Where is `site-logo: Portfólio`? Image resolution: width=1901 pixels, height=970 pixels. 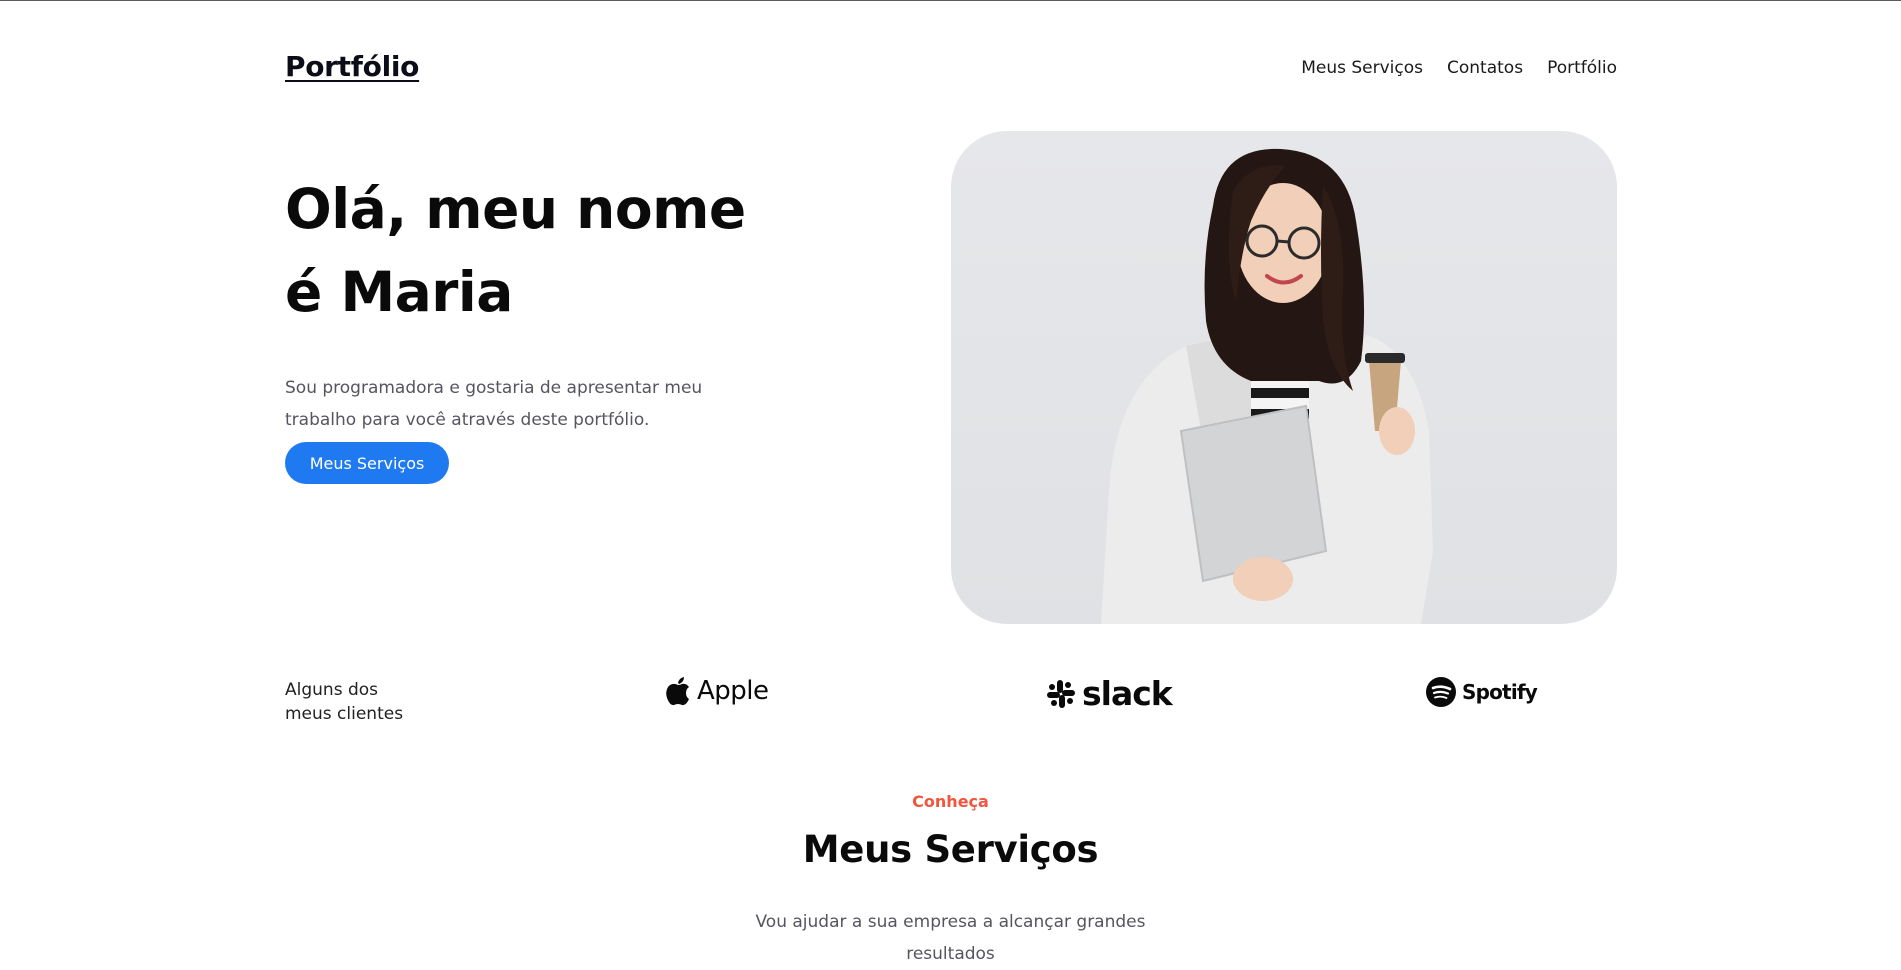 site-logo: Portfólio is located at coordinates (352, 66).